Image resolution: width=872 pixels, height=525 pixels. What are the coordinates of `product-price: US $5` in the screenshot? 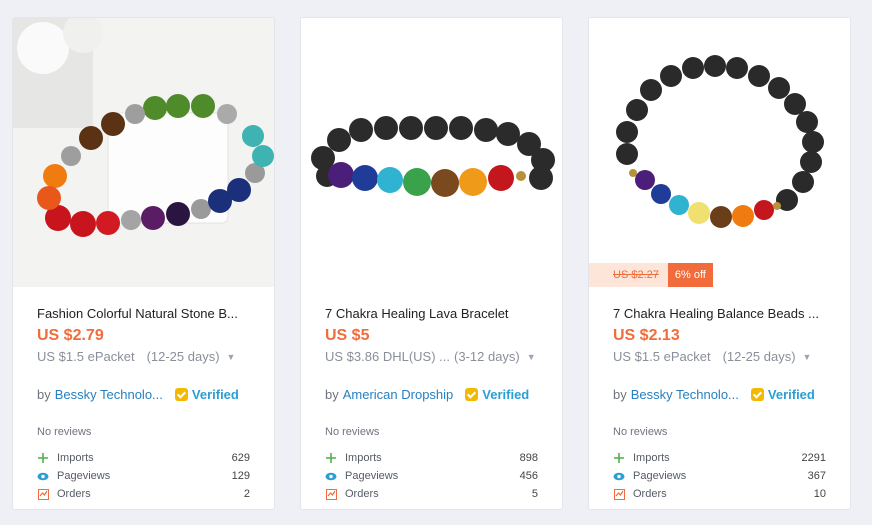 It's located at (347, 335).